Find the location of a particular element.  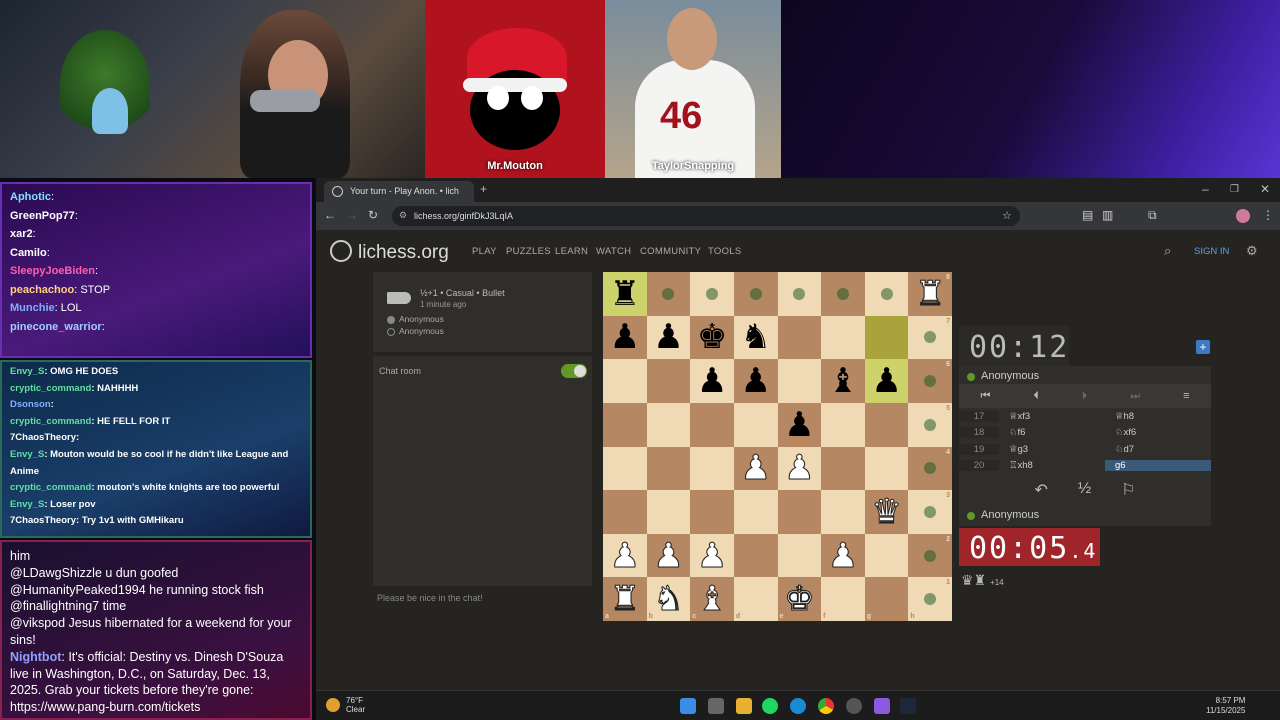

board-square-f4 is located at coordinates (843, 468).